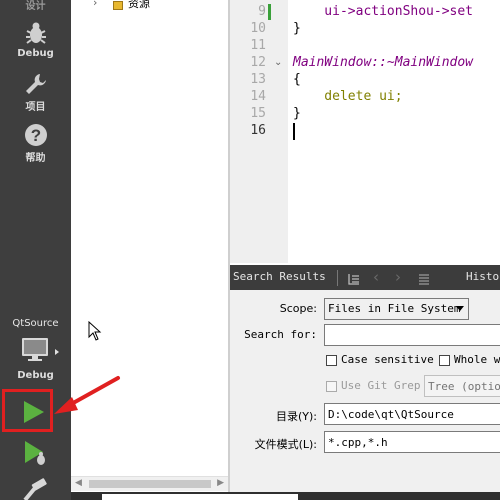  Describe the element at coordinates (278, 62) in the screenshot. I see `fold-chevron-icon: ⌄` at that location.